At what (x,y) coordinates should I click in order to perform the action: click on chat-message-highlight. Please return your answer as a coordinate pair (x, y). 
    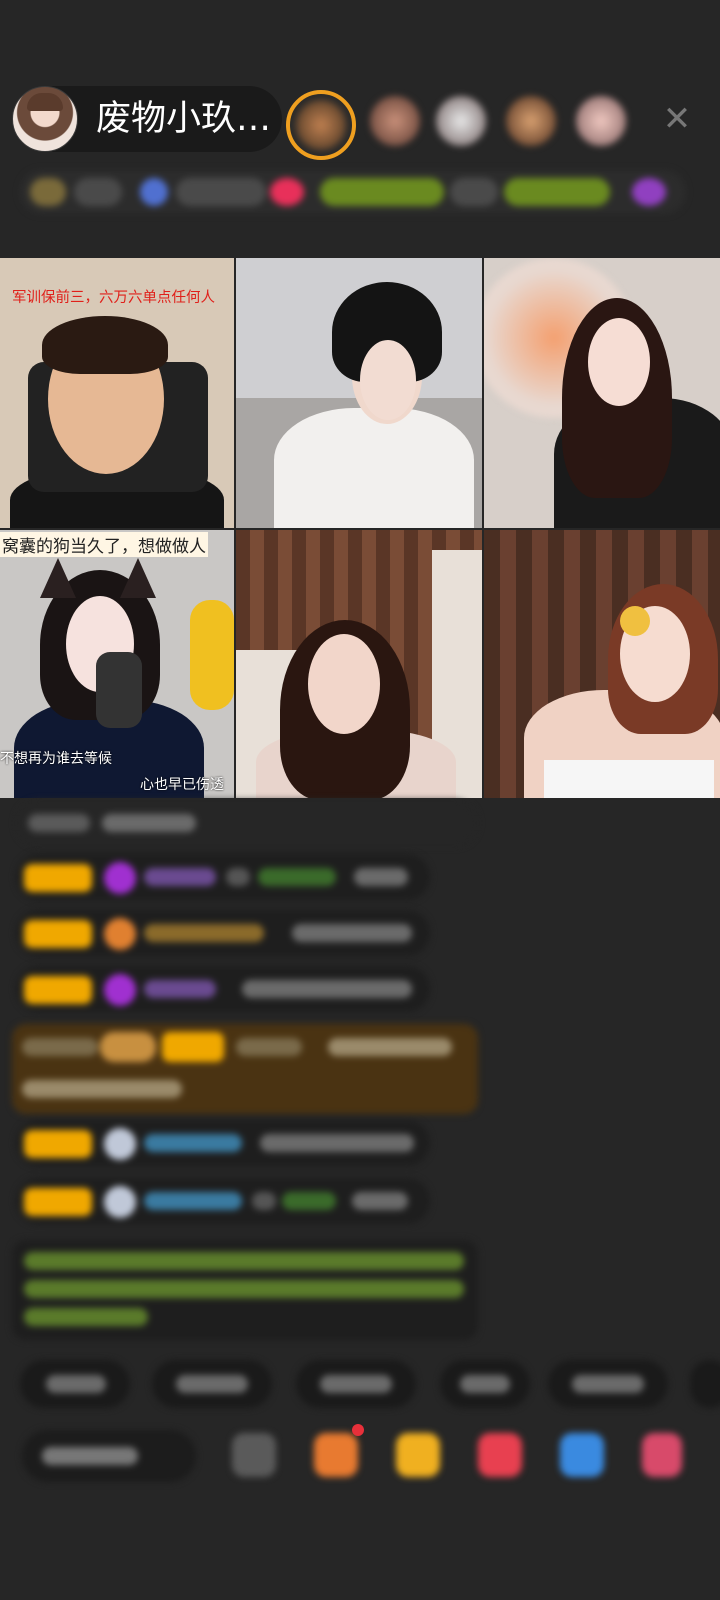
    Looking at the image, I should click on (245, 1069).